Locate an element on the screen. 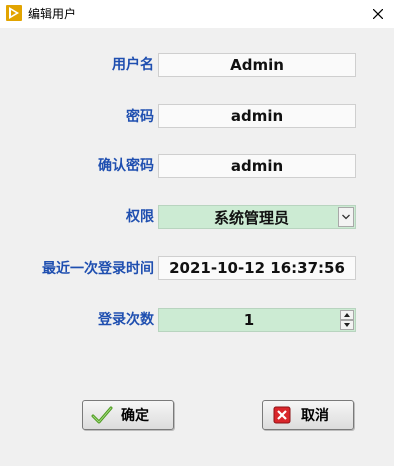  login-count-value: 1 is located at coordinates (249, 320).